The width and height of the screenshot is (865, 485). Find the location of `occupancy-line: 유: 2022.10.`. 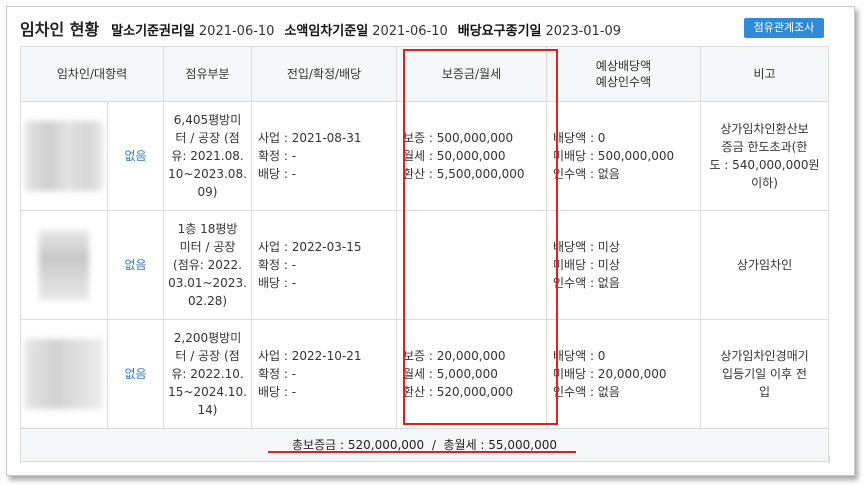

occupancy-line: 유: 2022.10. is located at coordinates (207, 374).